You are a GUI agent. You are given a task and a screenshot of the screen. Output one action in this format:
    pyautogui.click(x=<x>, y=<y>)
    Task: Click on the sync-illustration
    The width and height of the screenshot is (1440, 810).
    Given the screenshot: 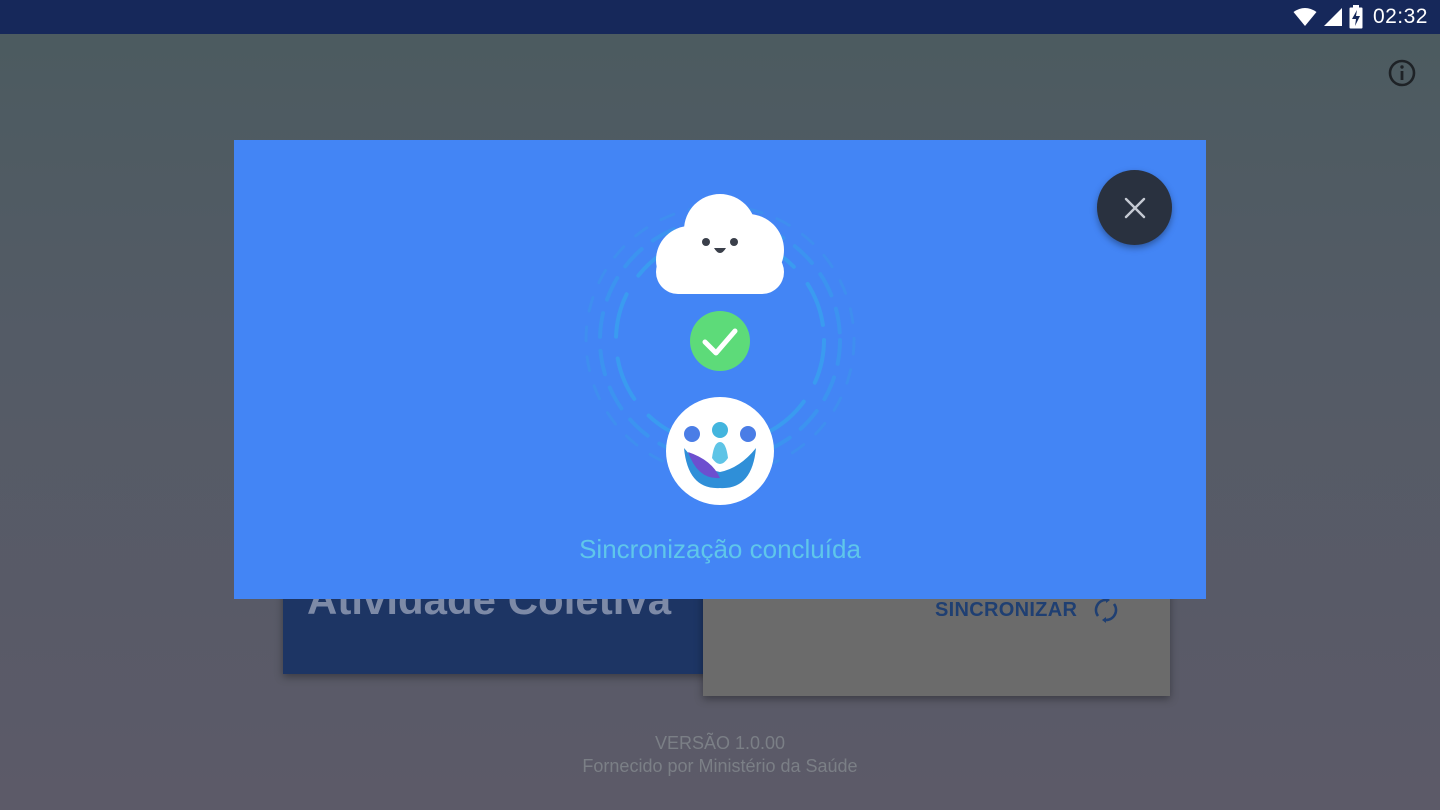 What is the action you would take?
    pyautogui.click(x=720, y=349)
    